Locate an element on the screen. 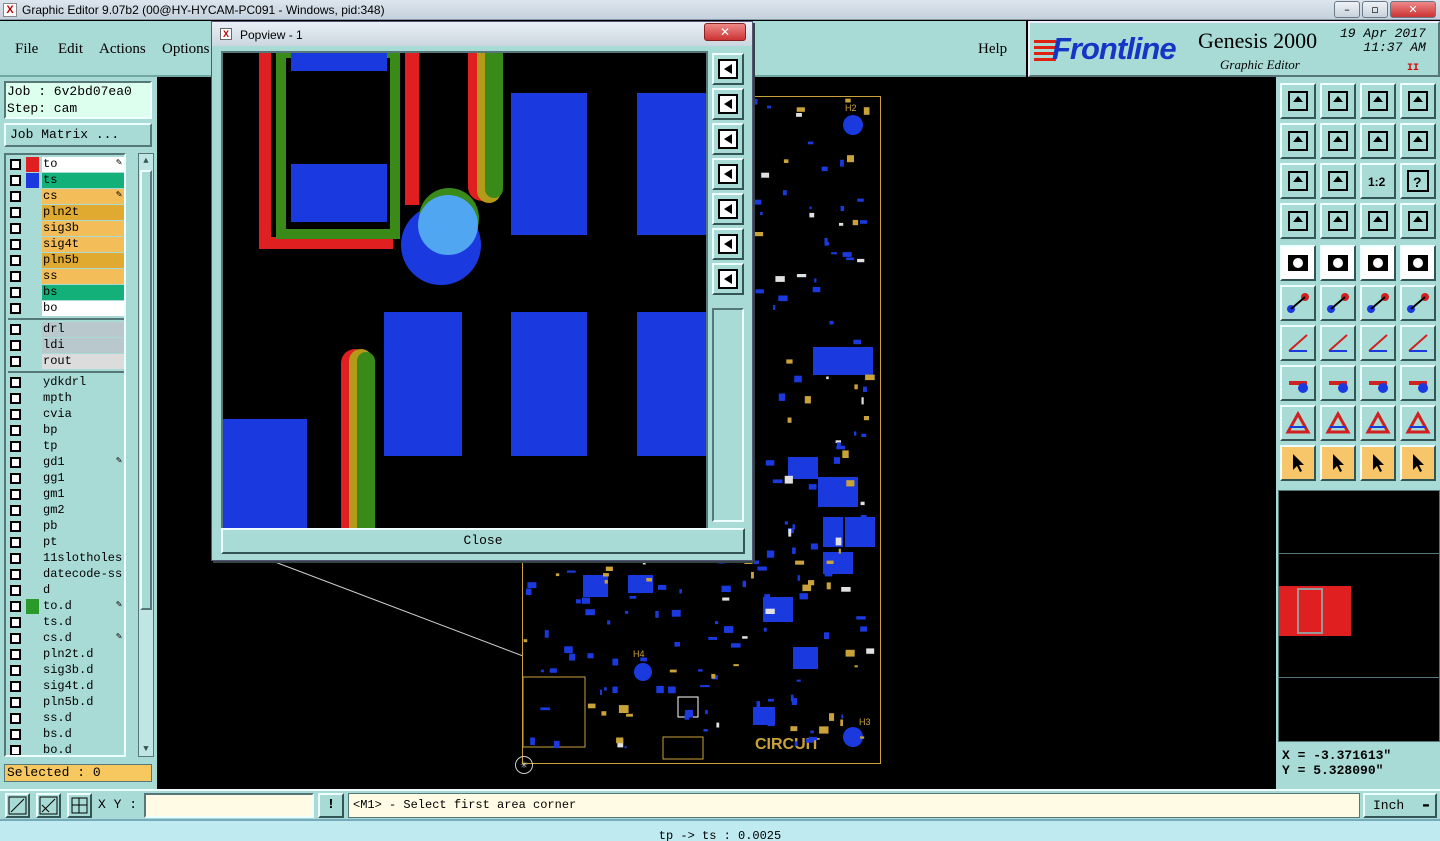  cross-button is located at coordinates (1338, 303).